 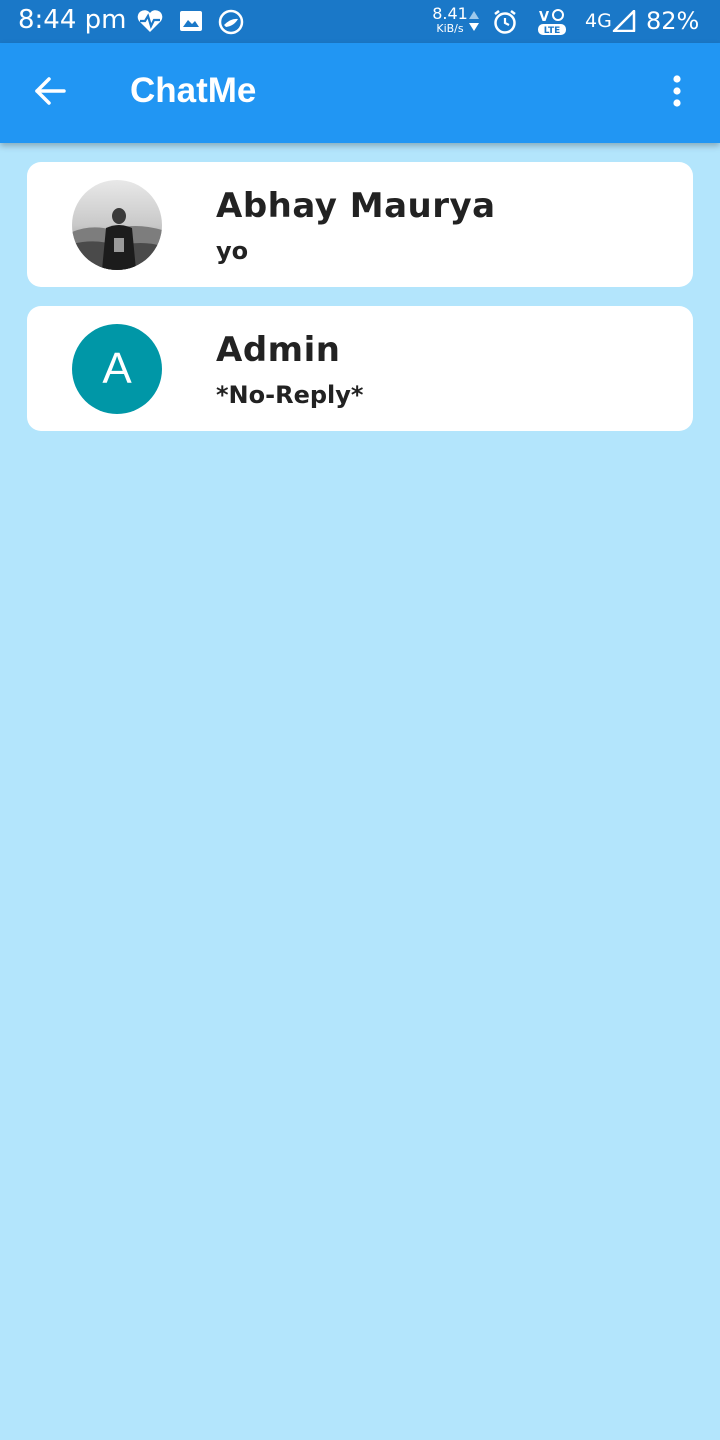 What do you see at coordinates (360, 21) in the screenshot?
I see `status-bar: 8:44 pm 8.41 KiB/s V LTE 4G 82%` at bounding box center [360, 21].